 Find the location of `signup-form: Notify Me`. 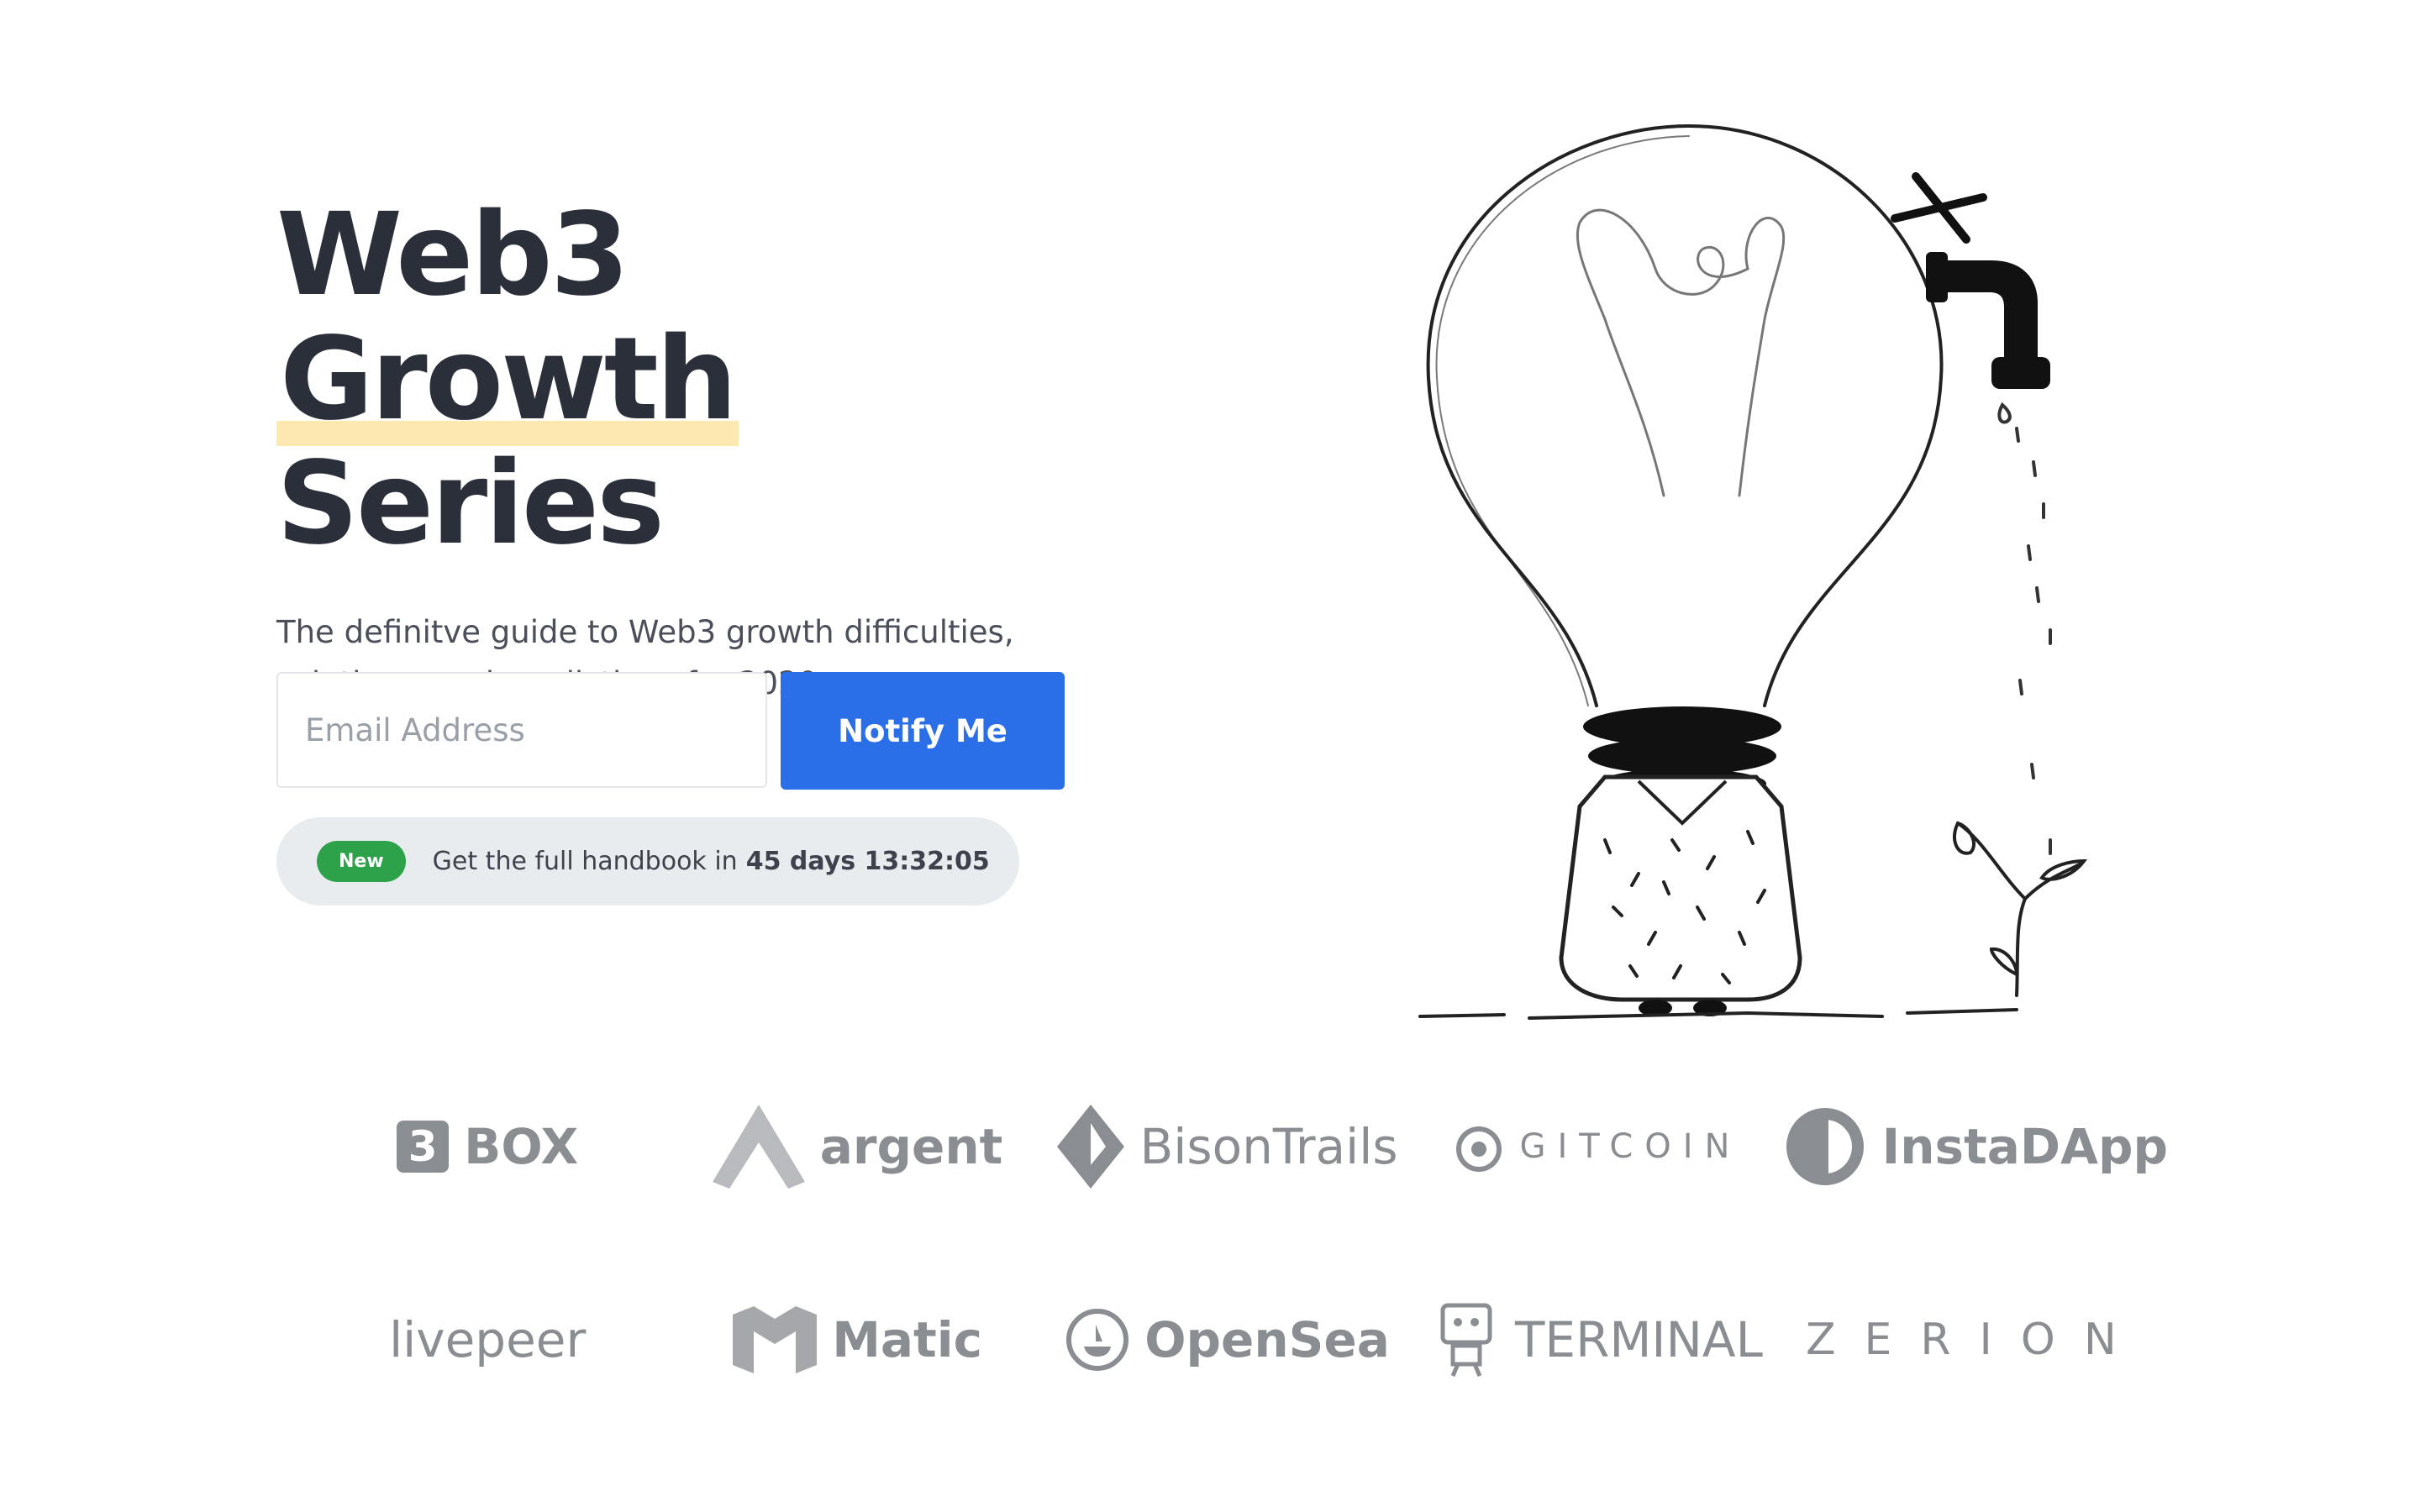

signup-form: Notify Me is located at coordinates (671, 731).